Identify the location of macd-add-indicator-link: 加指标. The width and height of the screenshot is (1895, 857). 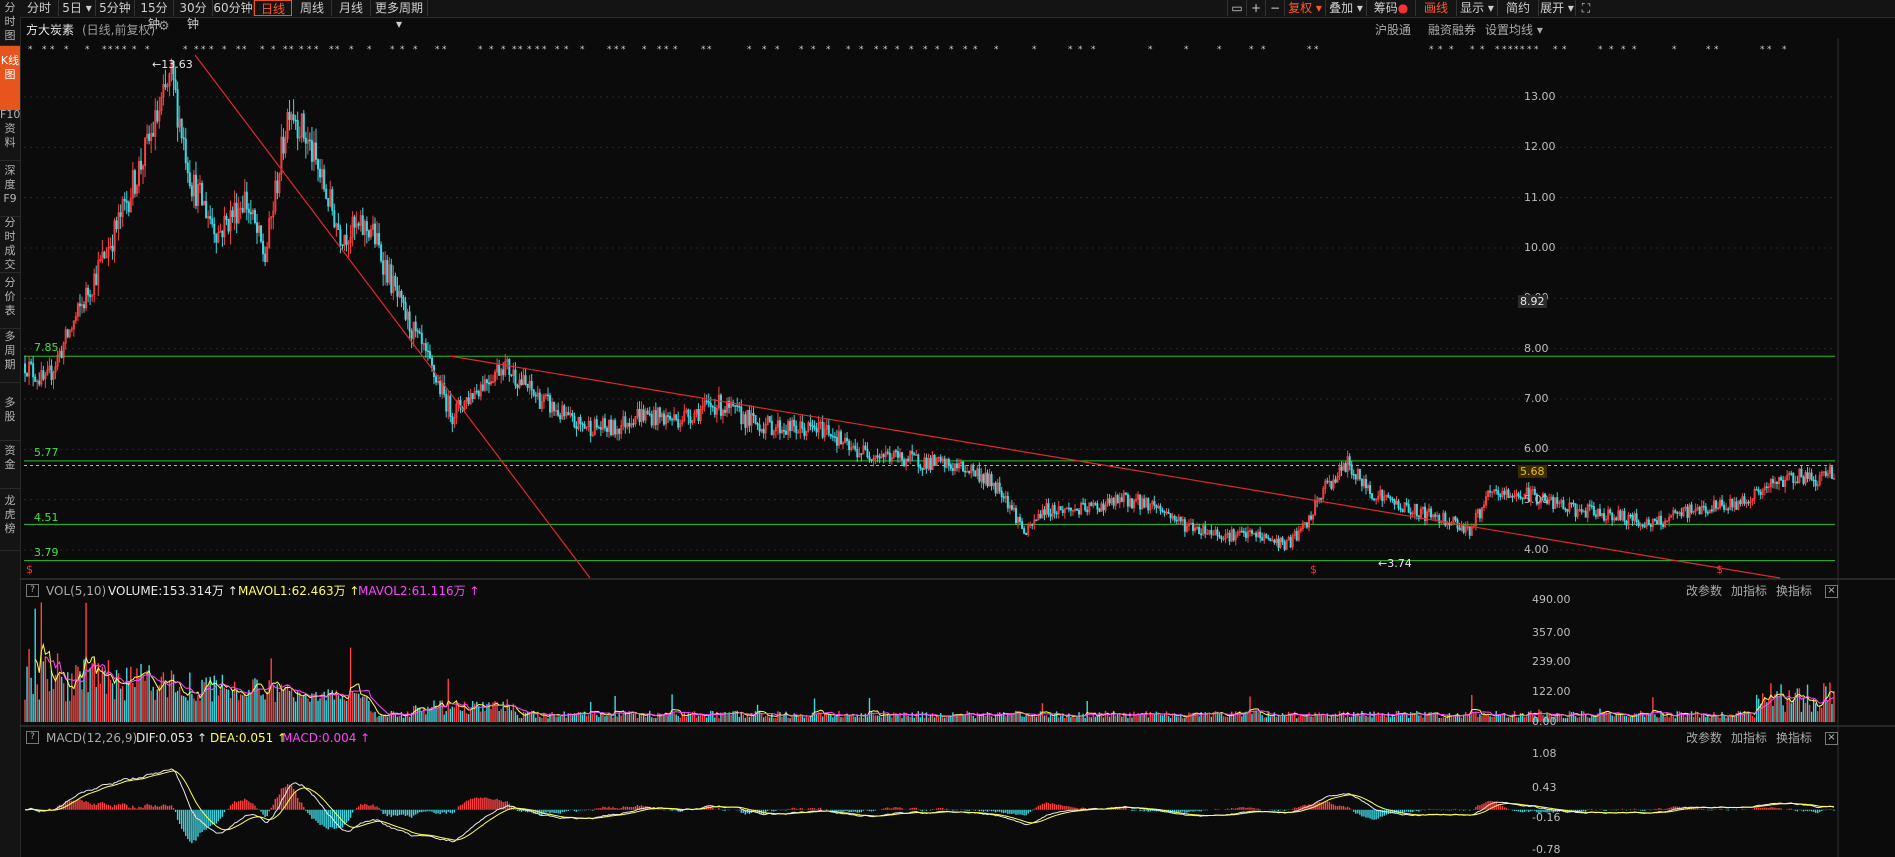
(1749, 738).